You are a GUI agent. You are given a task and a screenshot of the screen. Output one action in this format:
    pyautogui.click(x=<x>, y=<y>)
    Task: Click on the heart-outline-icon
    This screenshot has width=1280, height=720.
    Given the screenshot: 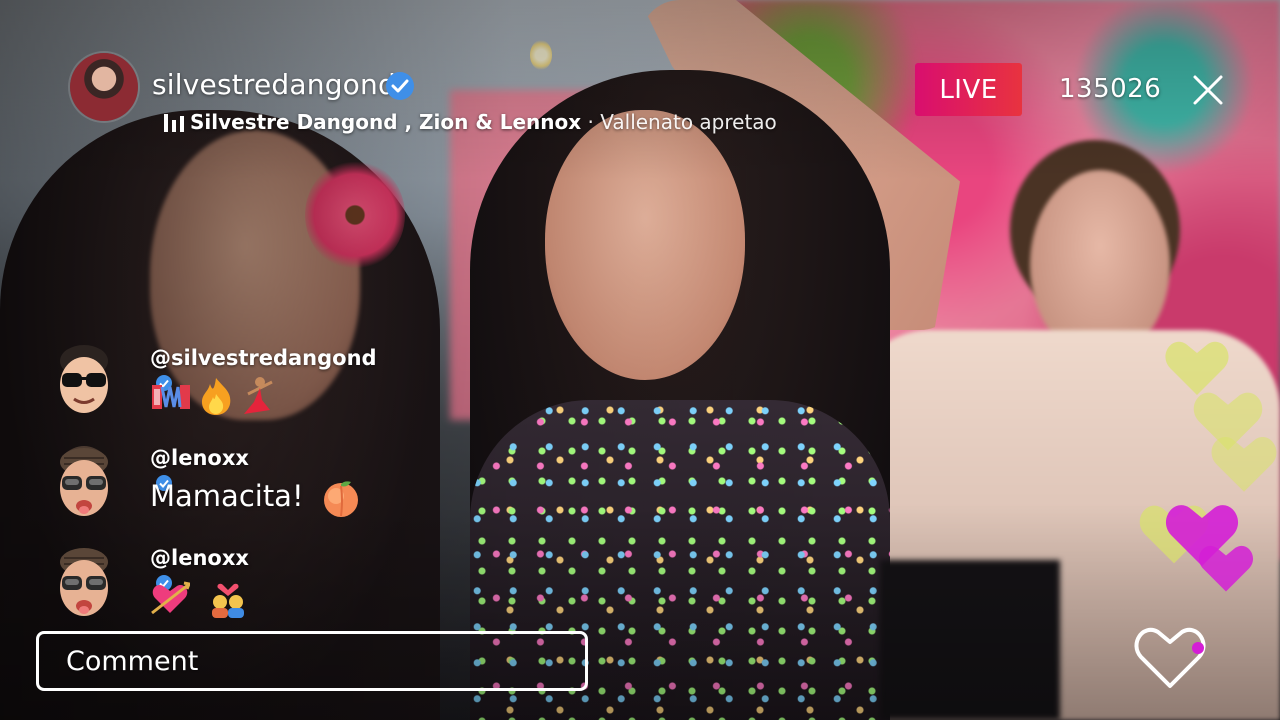 What is the action you would take?
    pyautogui.click(x=1170, y=657)
    